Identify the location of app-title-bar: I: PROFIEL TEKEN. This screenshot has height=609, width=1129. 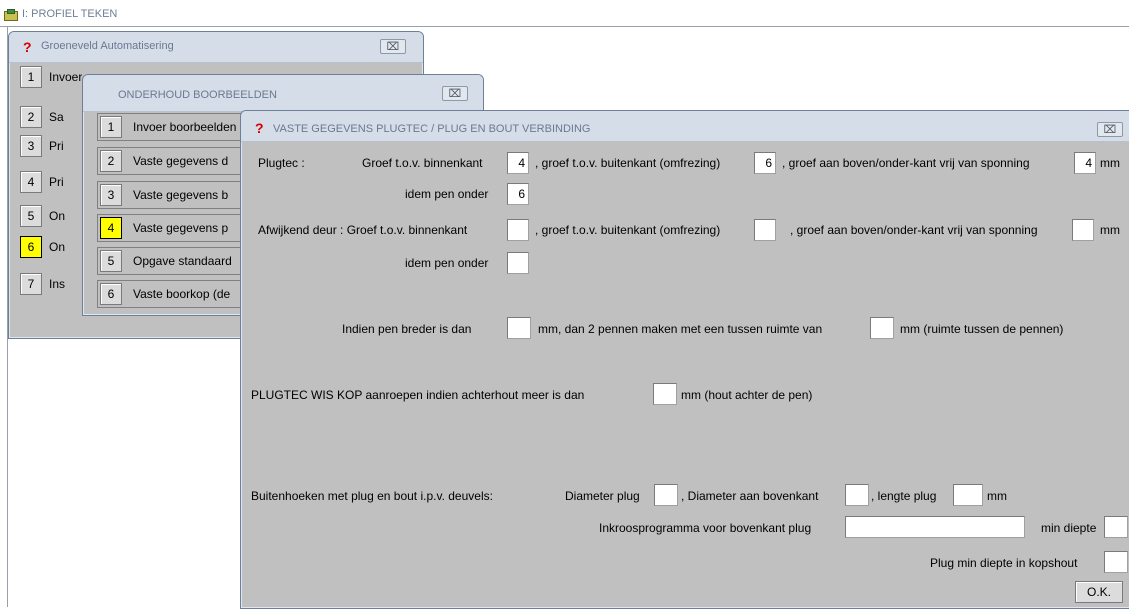
(60, 14).